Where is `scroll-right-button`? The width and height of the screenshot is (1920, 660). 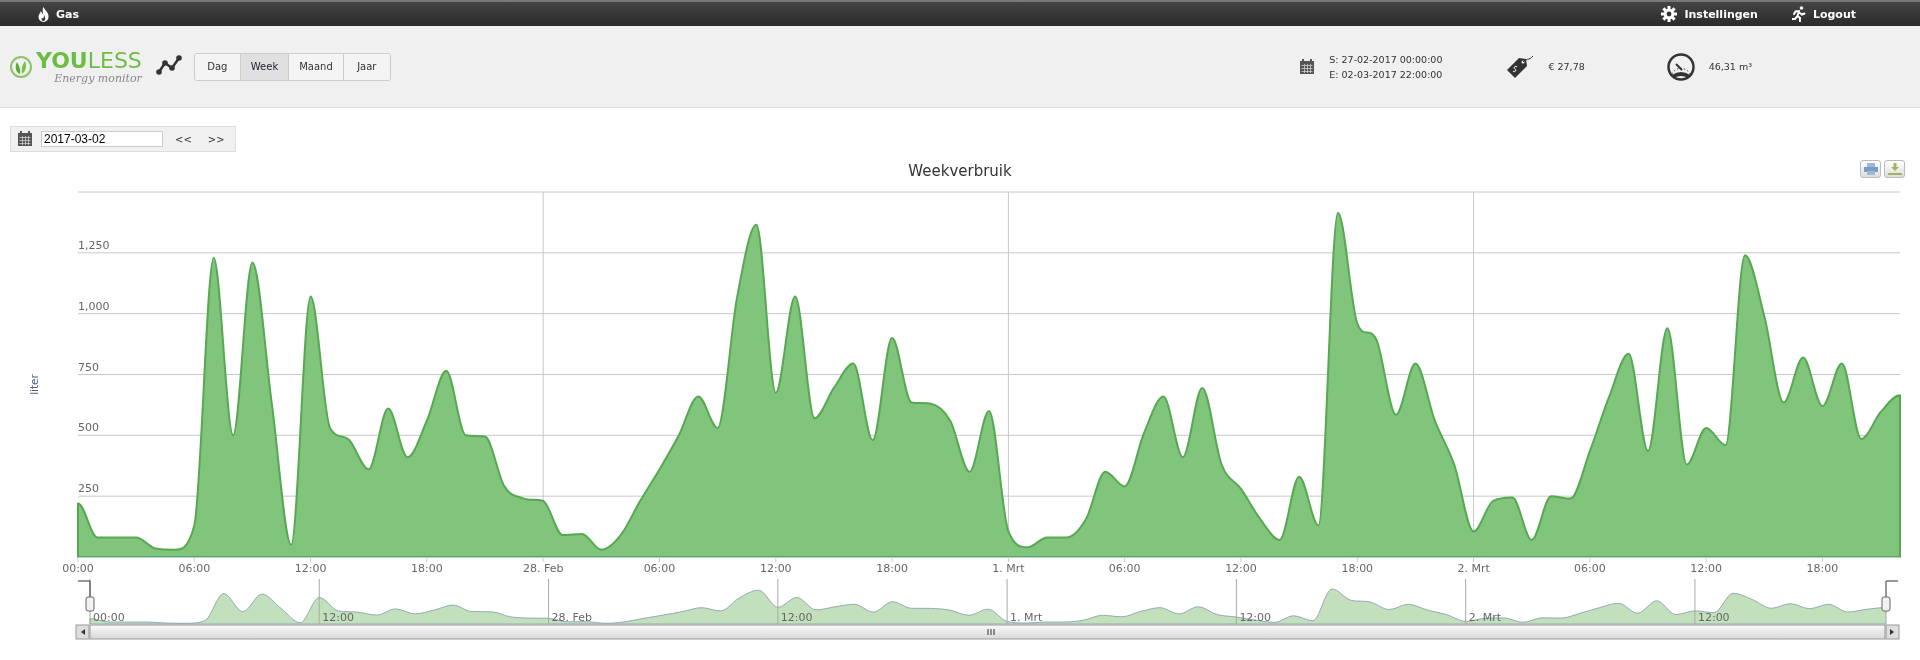 scroll-right-button is located at coordinates (1892, 632).